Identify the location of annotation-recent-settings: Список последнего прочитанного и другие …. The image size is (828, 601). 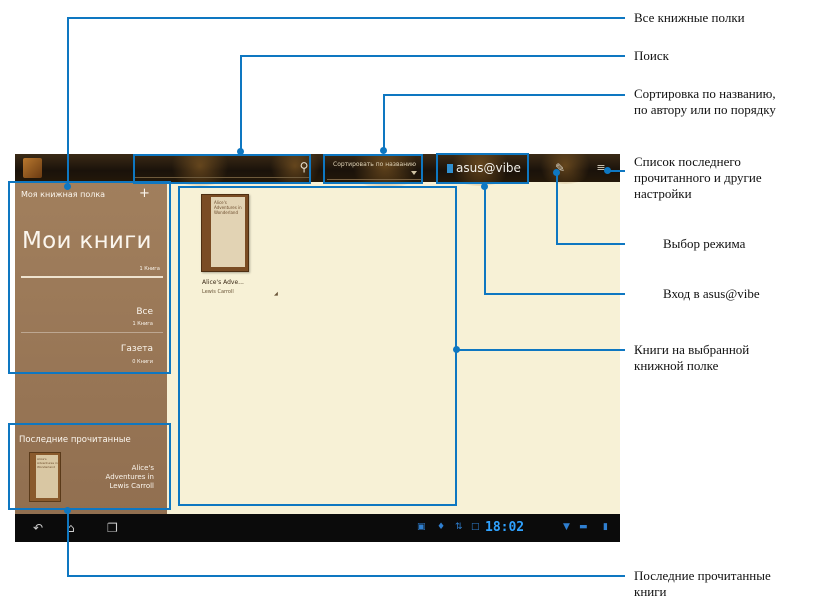
(698, 177).